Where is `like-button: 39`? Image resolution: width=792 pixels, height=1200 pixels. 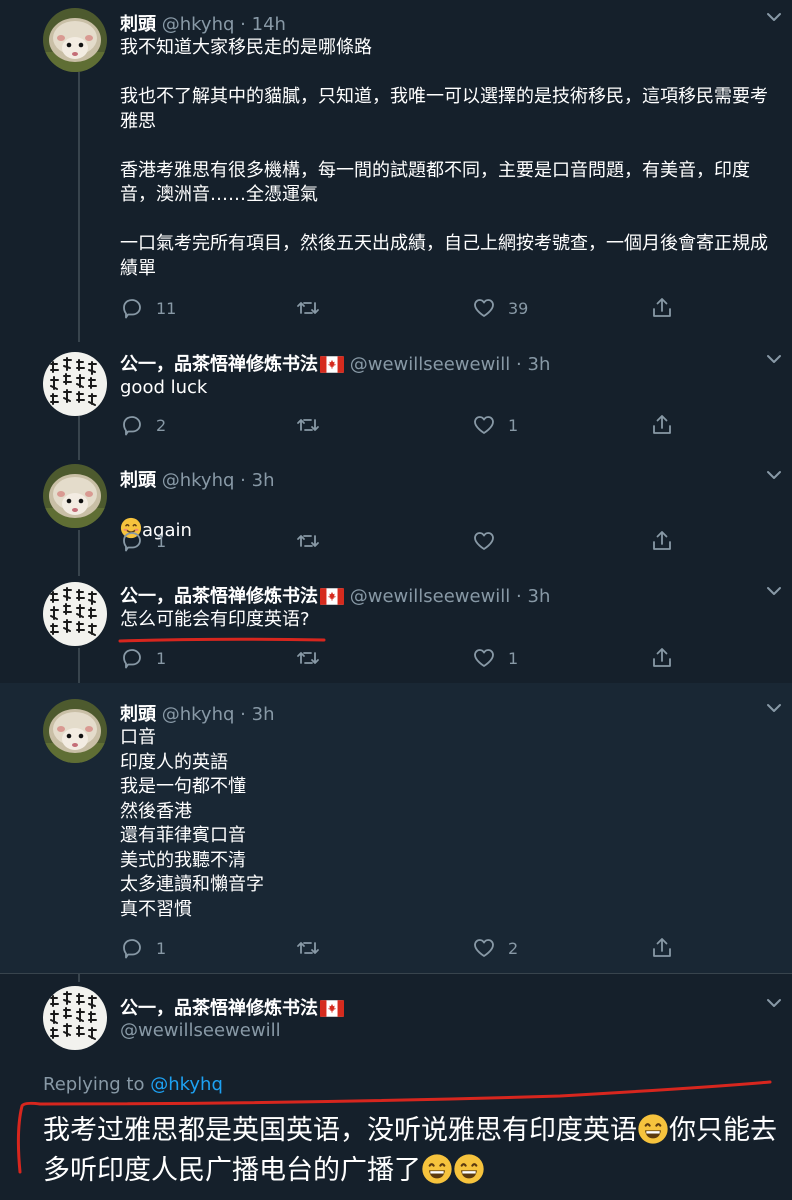
like-button: 39 is located at coordinates (500, 308).